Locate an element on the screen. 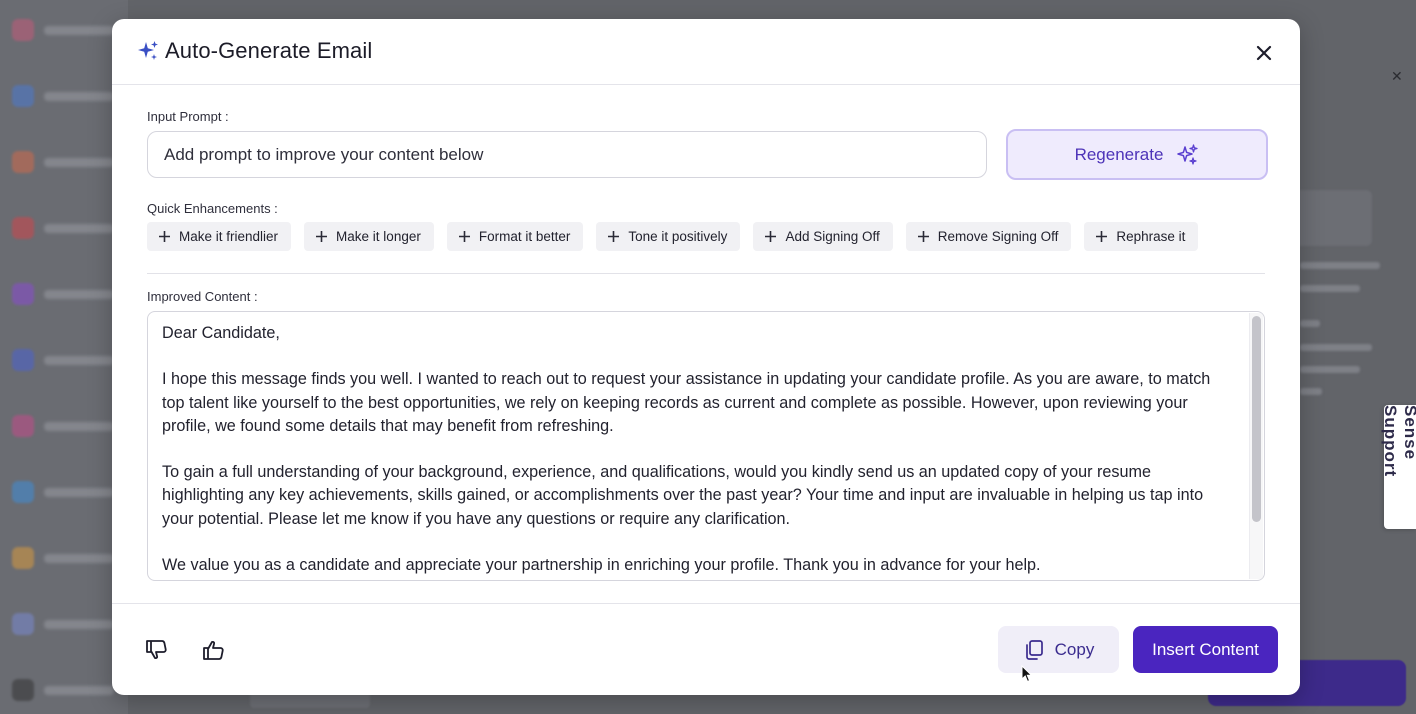 Image resolution: width=1416 pixels, height=714 pixels. background-sidebar is located at coordinates (64, 357).